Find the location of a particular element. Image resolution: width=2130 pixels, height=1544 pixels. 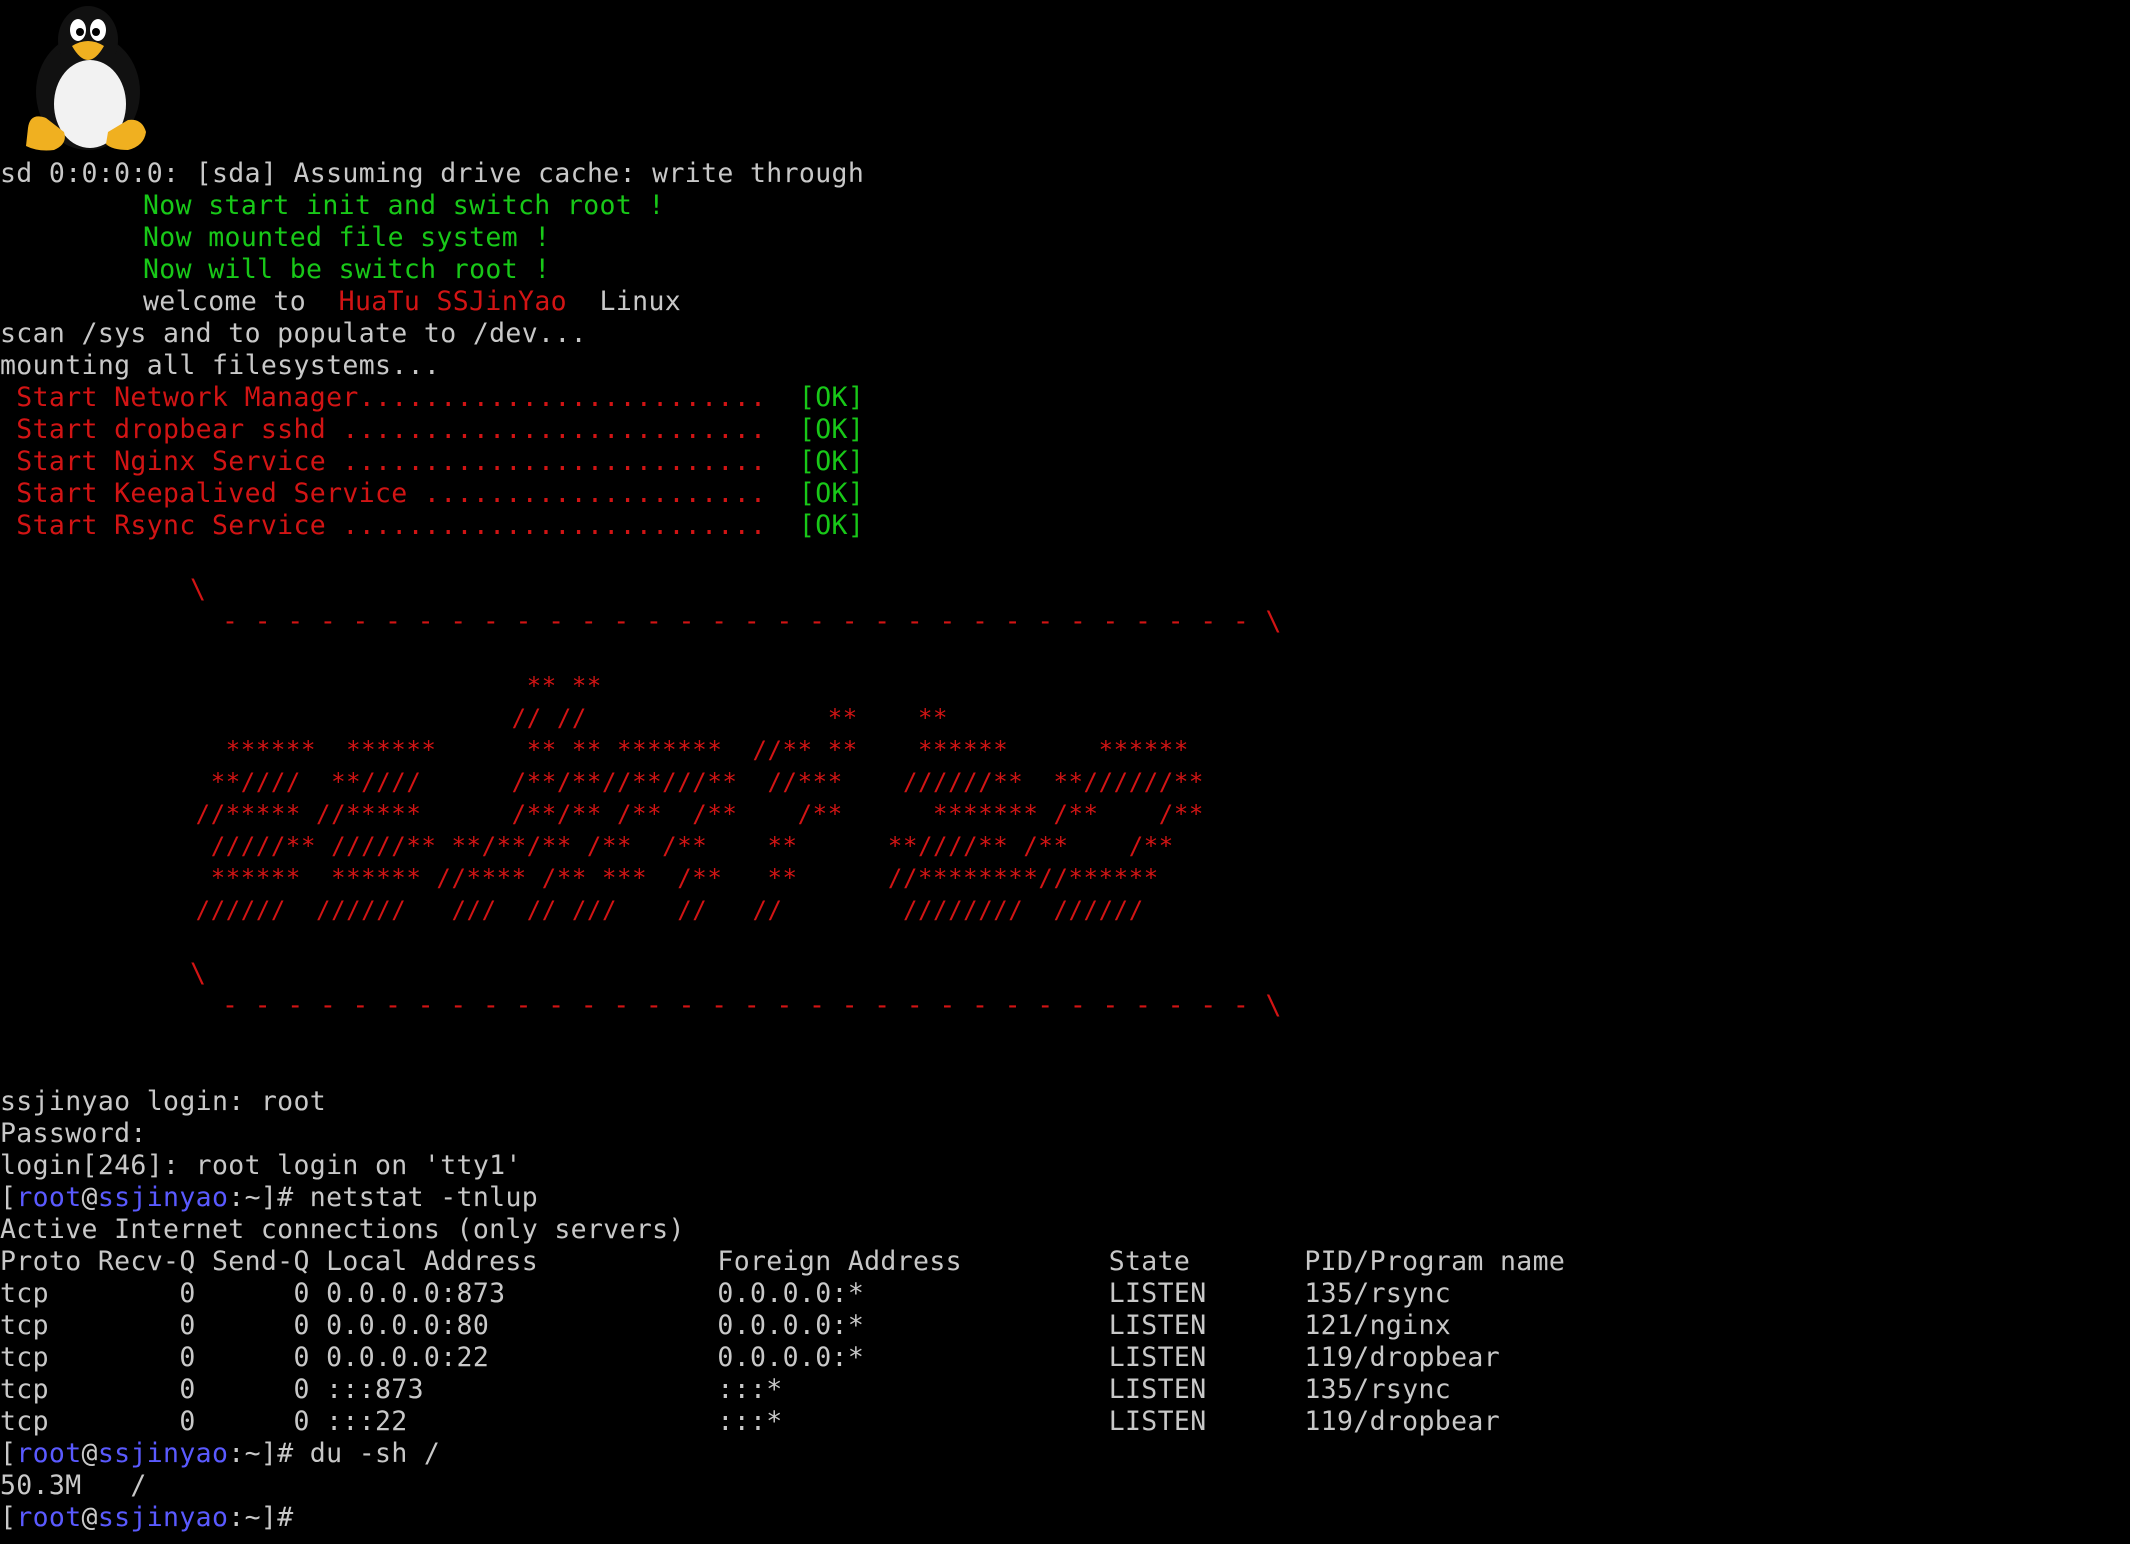

du-output: 50.3M / is located at coordinates (73, 1485).